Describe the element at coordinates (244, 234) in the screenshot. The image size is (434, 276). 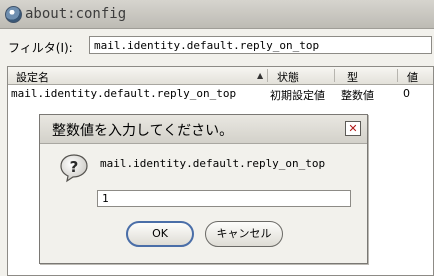
I see `cancel-button: キャンセル` at that location.